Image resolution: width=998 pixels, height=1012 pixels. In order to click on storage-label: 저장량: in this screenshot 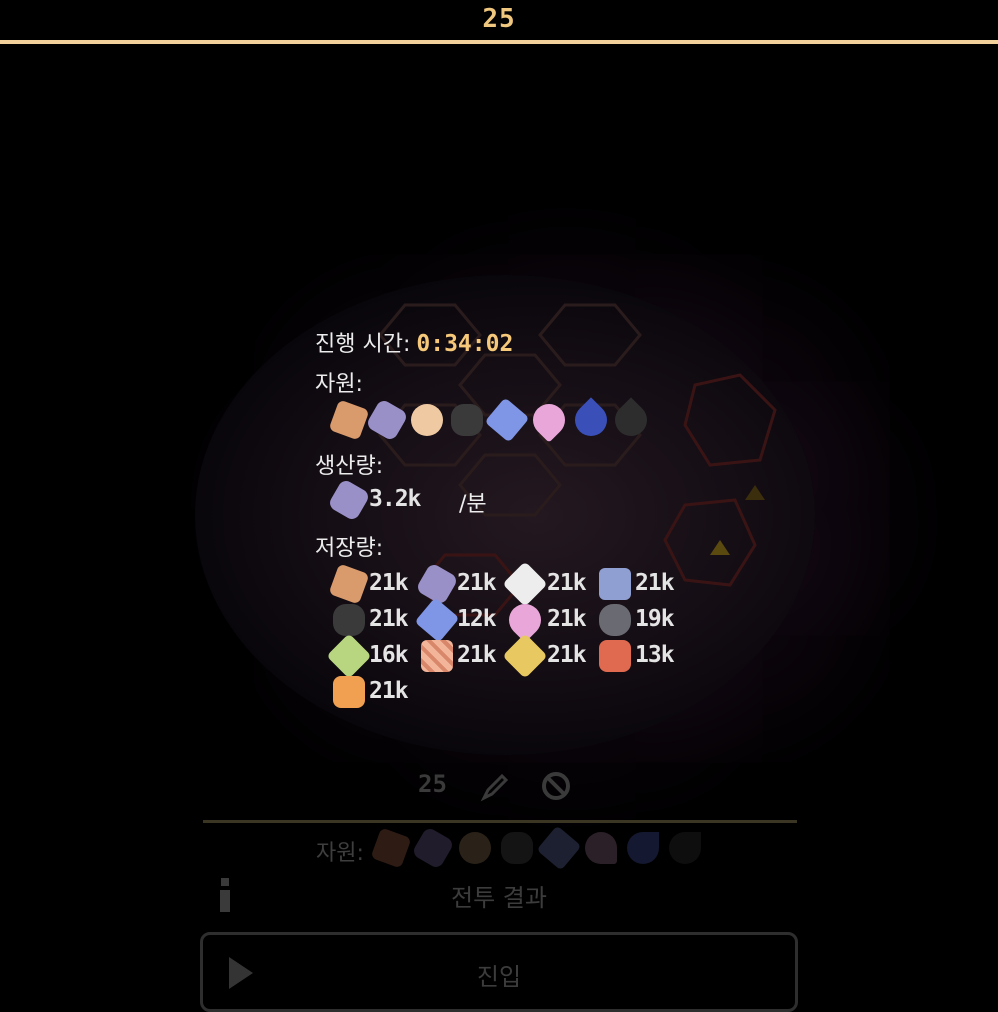, I will do `click(349, 548)`.